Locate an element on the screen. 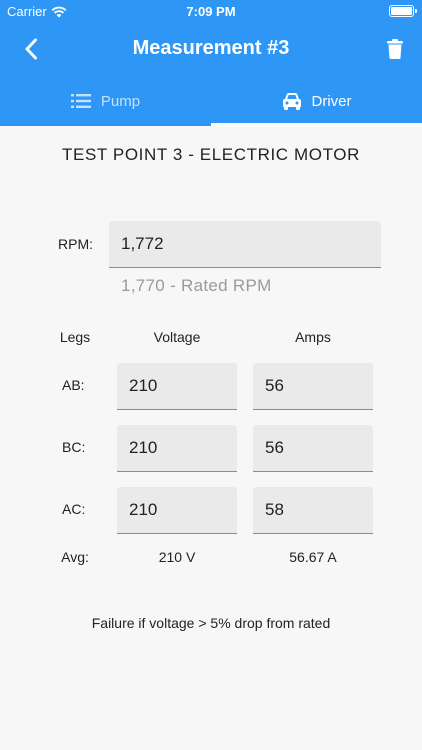  delete-button is located at coordinates (395, 49).